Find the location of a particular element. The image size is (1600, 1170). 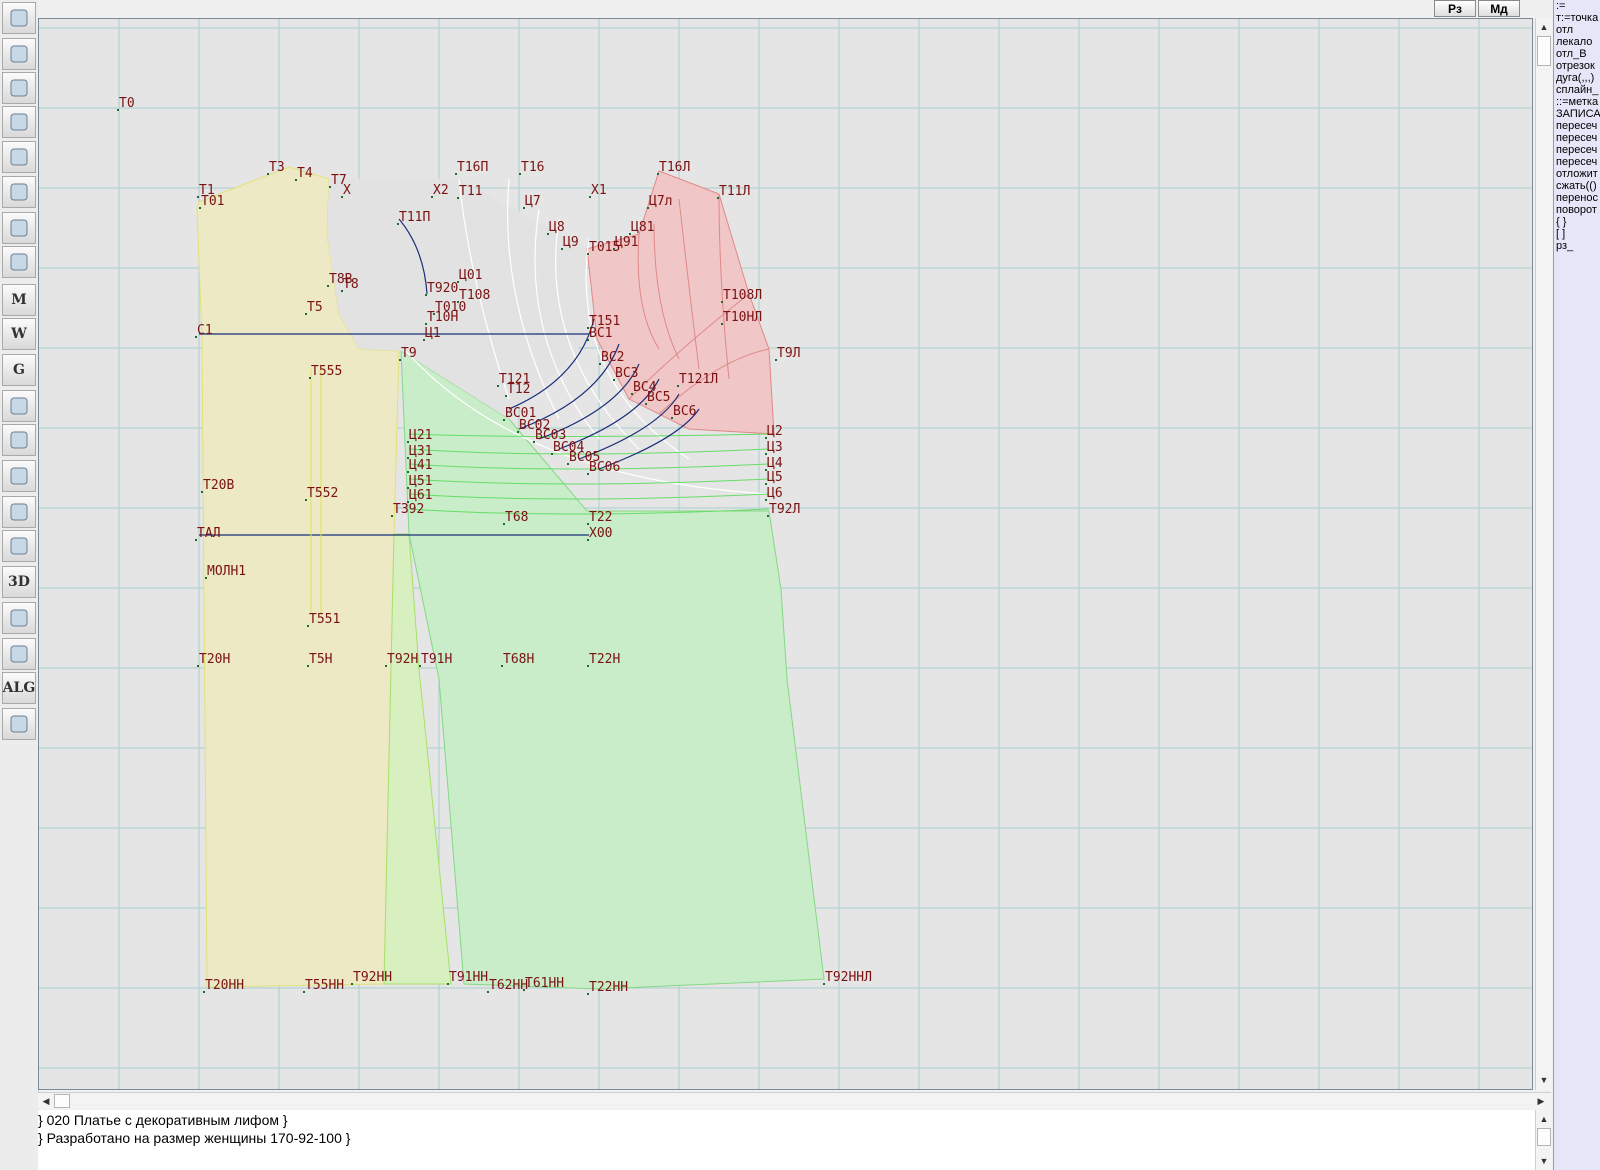

jacket-icon is located at coordinates (19, 546).